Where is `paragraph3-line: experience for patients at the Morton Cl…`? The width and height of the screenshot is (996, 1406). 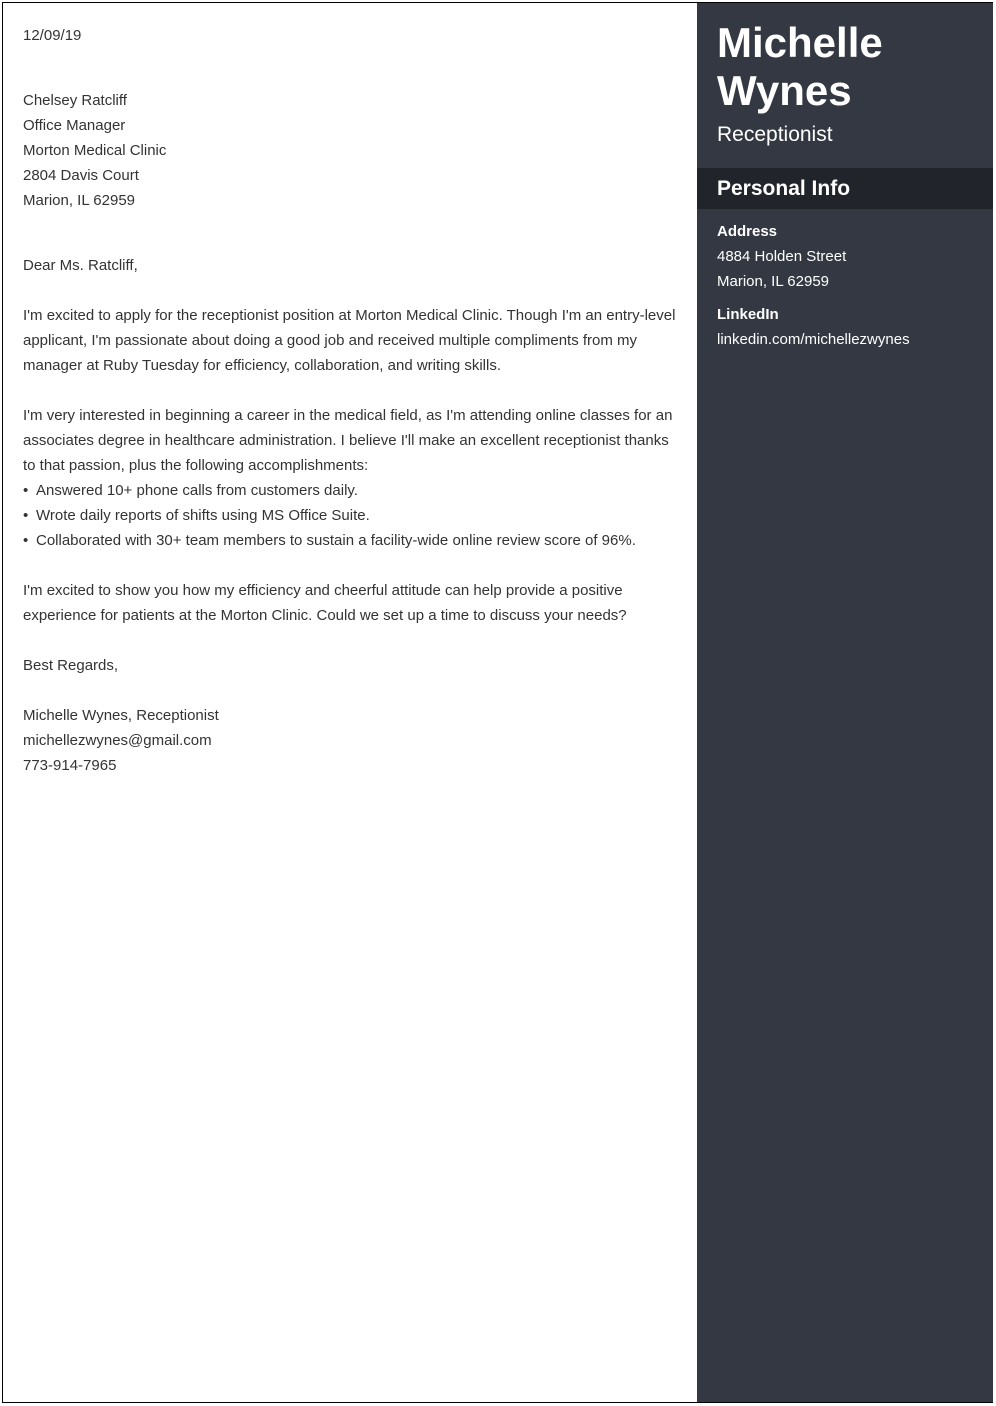
paragraph3-line: experience for patients at the Morton Cl… is located at coordinates (325, 615).